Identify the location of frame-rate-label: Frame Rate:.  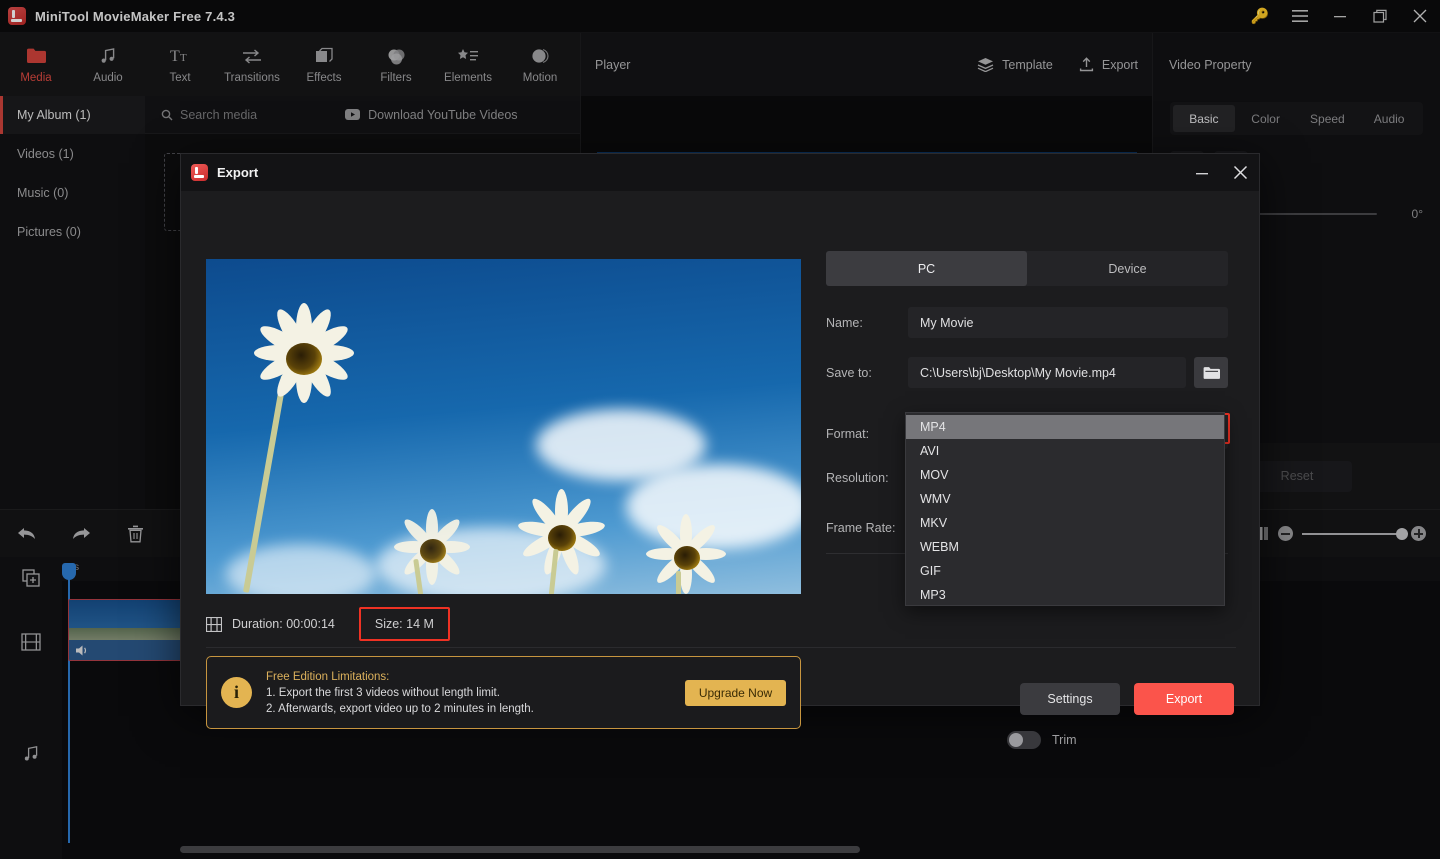
(861, 528).